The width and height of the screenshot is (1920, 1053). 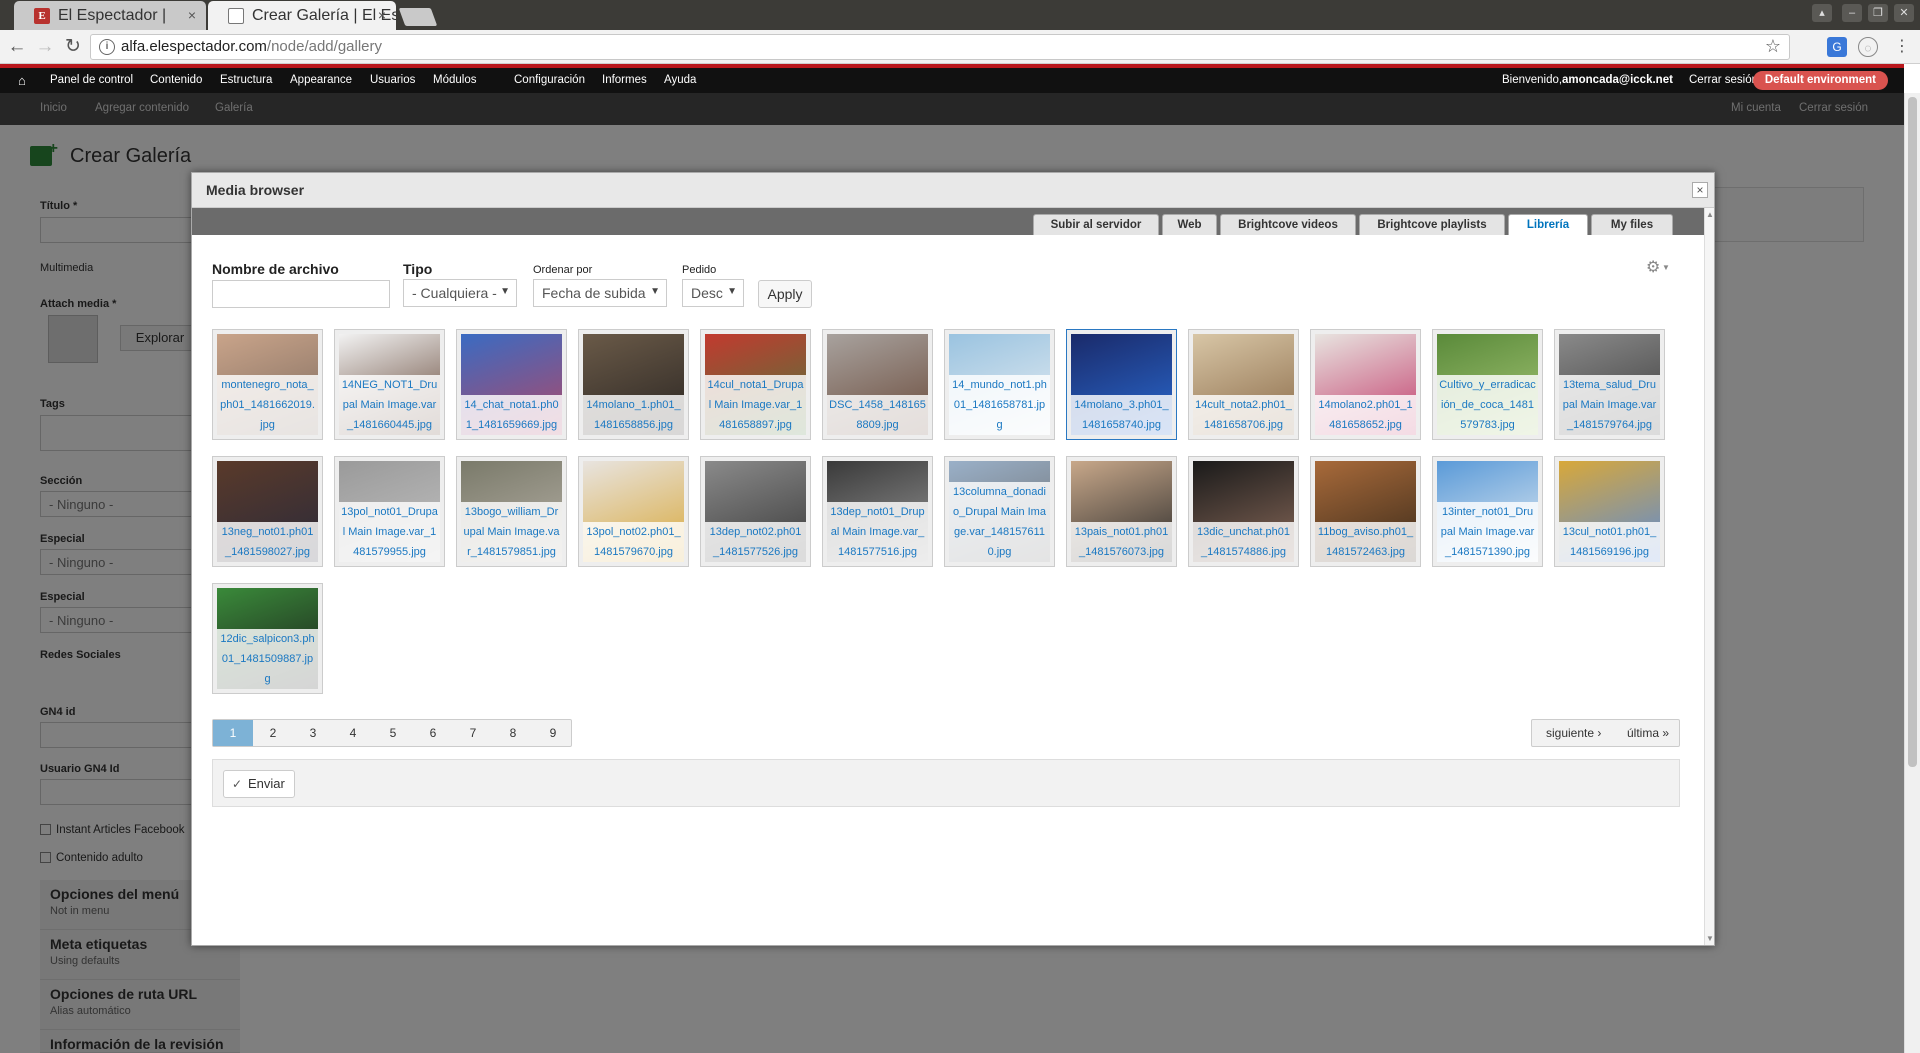 I want to click on media-thumbnail: 14_mundo_not1.ph01_1481658781.jpg, so click(x=999, y=384).